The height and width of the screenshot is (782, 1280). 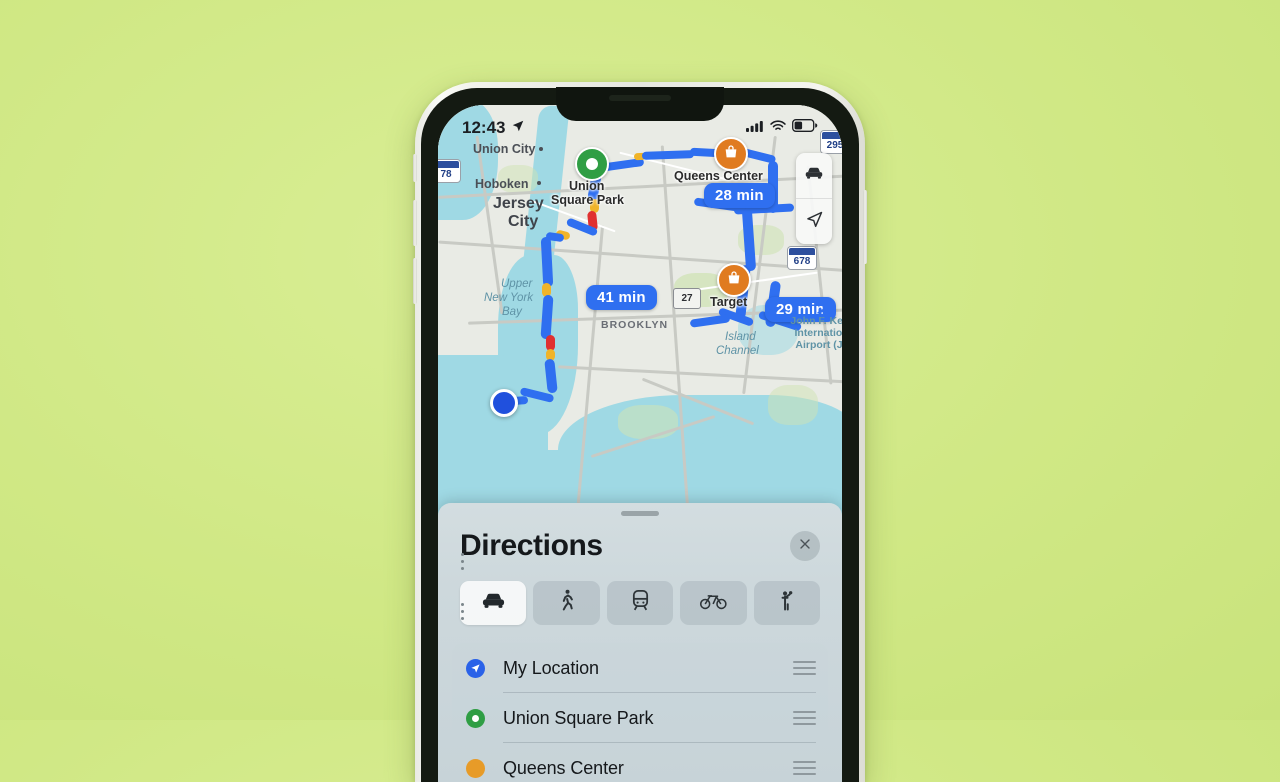 What do you see at coordinates (578, 717) in the screenshot?
I see `waypoint-label: Union Square Park` at bounding box center [578, 717].